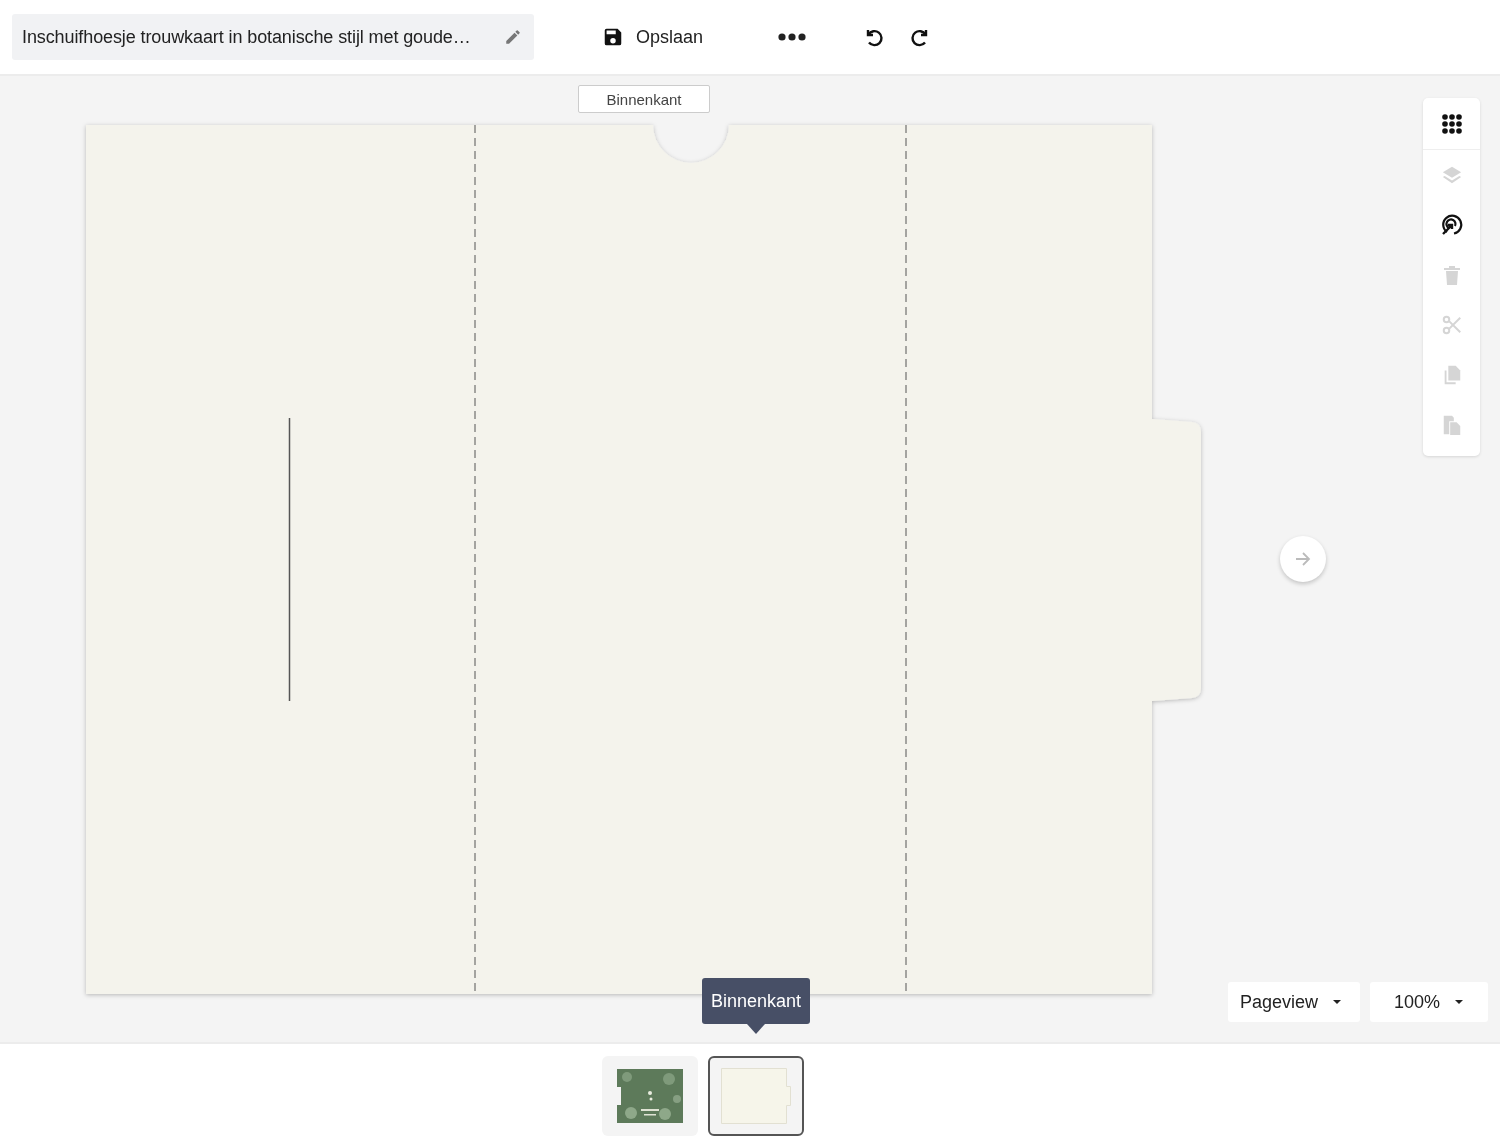 The image size is (1500, 1146). What do you see at coordinates (756, 1001) in the screenshot?
I see `tooltip: Binnenkant` at bounding box center [756, 1001].